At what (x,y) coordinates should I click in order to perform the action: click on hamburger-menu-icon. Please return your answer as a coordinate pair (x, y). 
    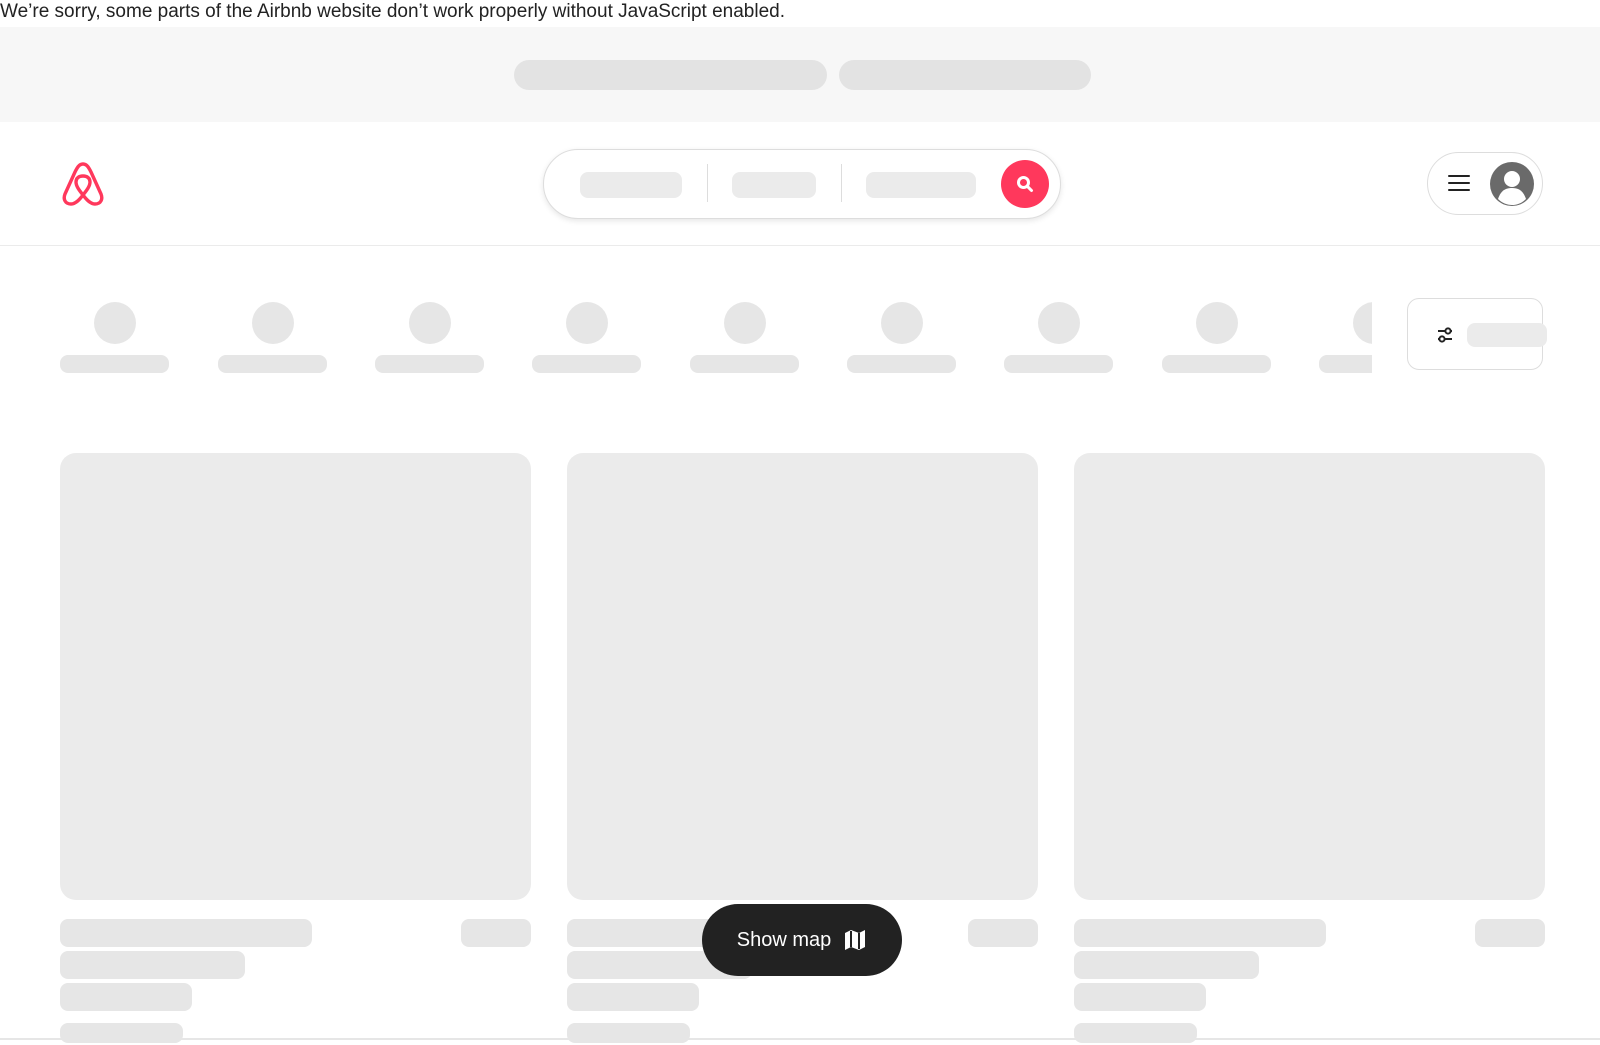
    Looking at the image, I should click on (1459, 184).